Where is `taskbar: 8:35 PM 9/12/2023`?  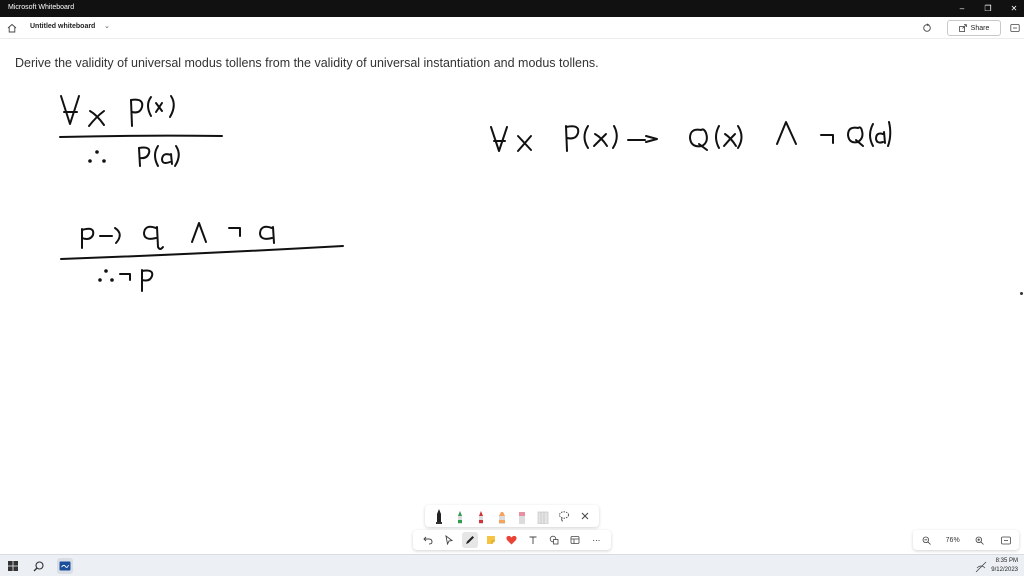
taskbar: 8:35 PM 9/12/2023 is located at coordinates (512, 565).